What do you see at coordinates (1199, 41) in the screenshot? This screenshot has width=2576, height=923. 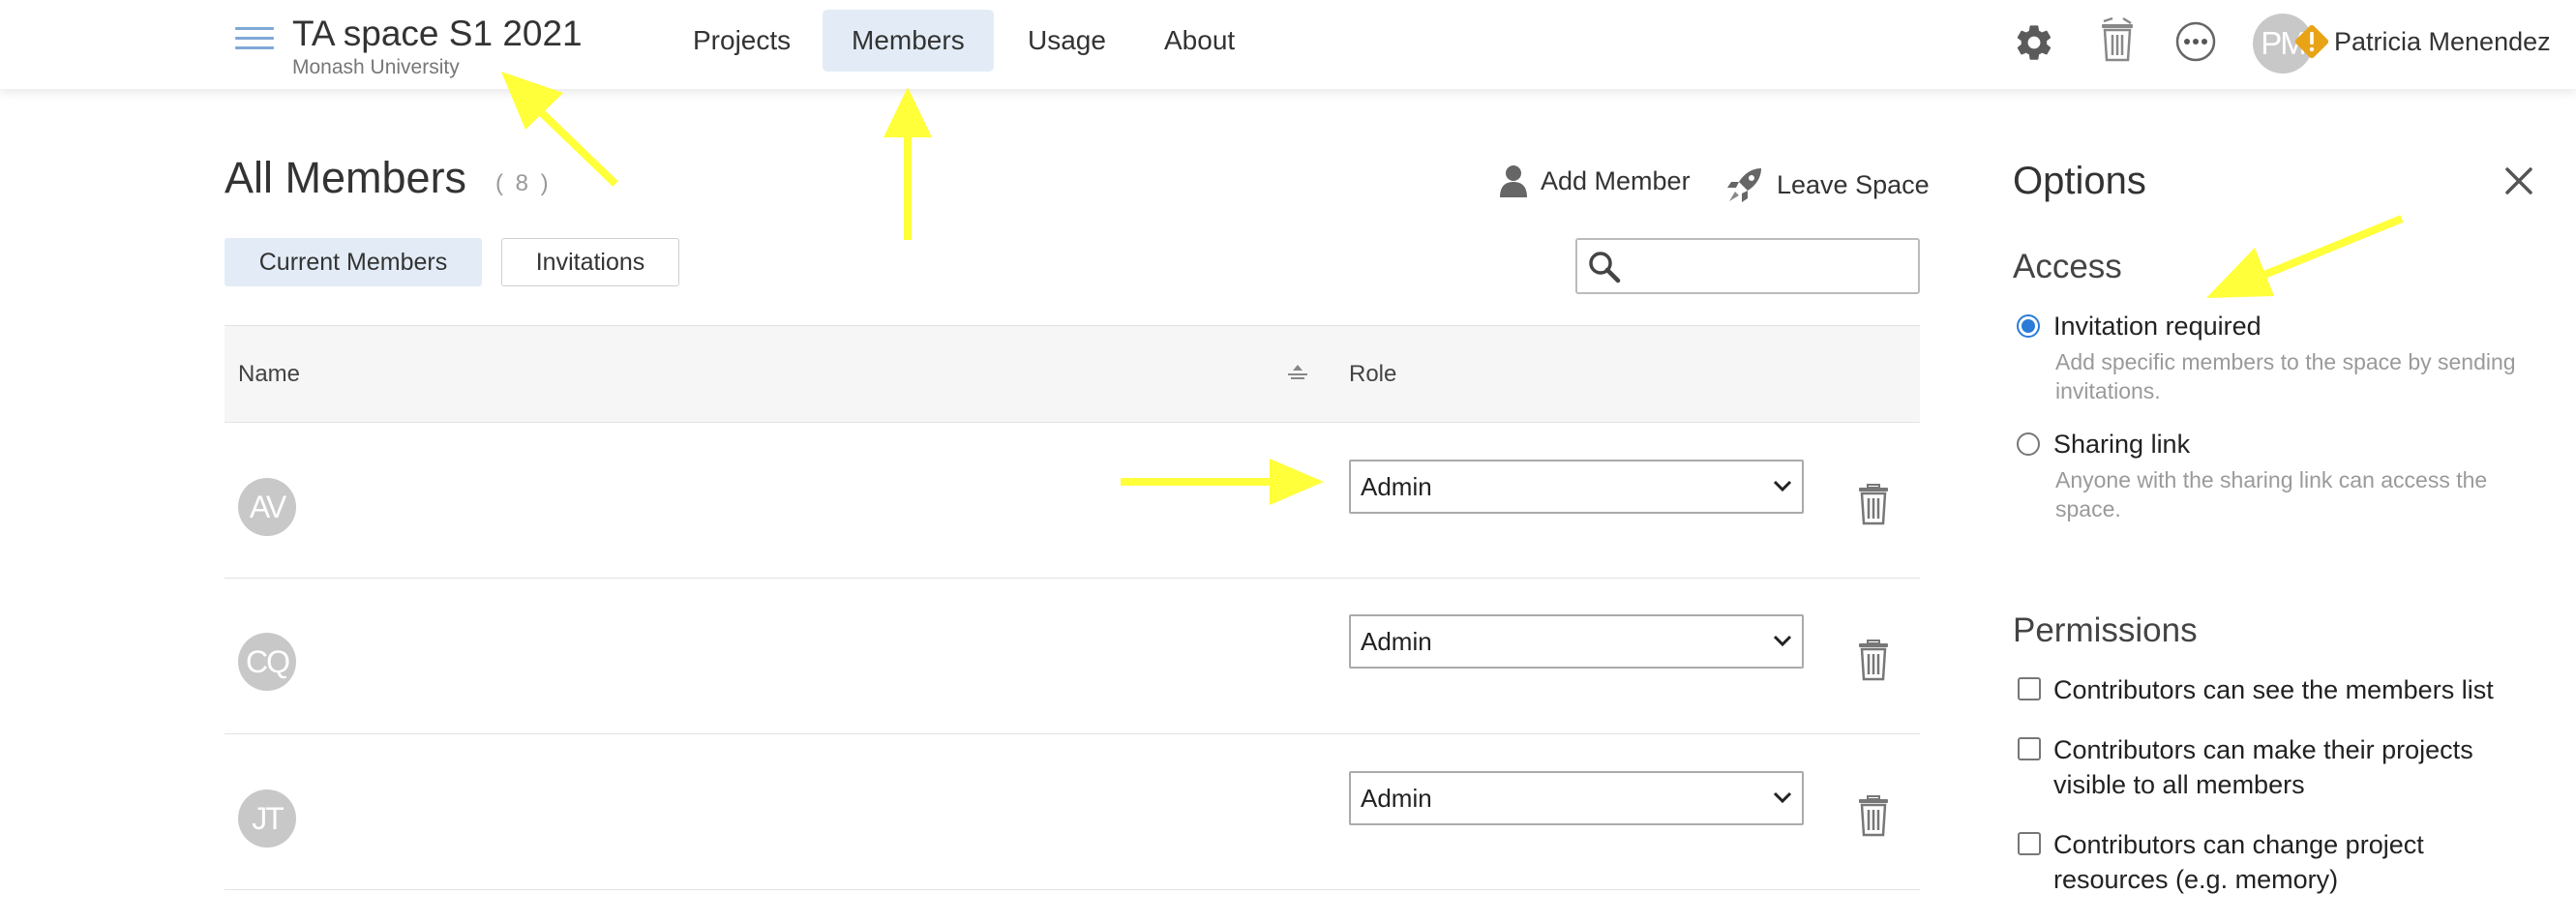 I see `tab-about: About` at bounding box center [1199, 41].